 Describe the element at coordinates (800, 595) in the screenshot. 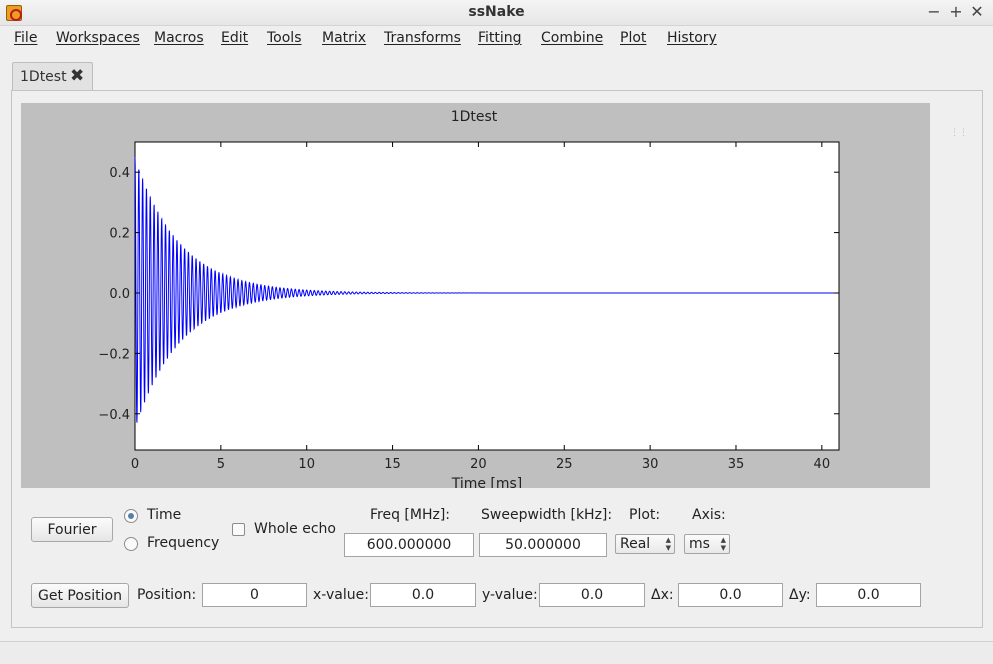

I see `delta-y-label: Δy:` at that location.